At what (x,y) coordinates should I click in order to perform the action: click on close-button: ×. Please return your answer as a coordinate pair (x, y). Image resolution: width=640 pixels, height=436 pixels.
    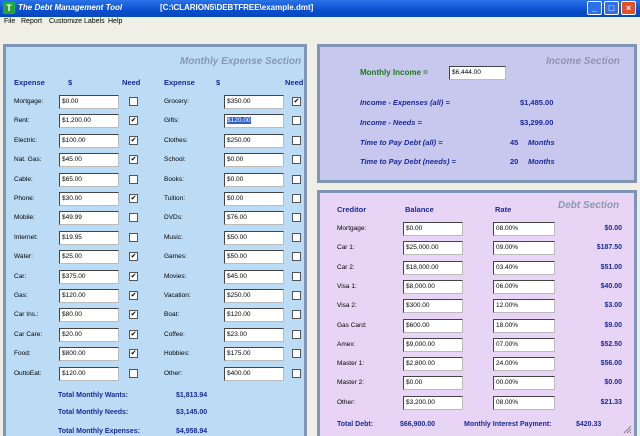
    Looking at the image, I should click on (628, 8).